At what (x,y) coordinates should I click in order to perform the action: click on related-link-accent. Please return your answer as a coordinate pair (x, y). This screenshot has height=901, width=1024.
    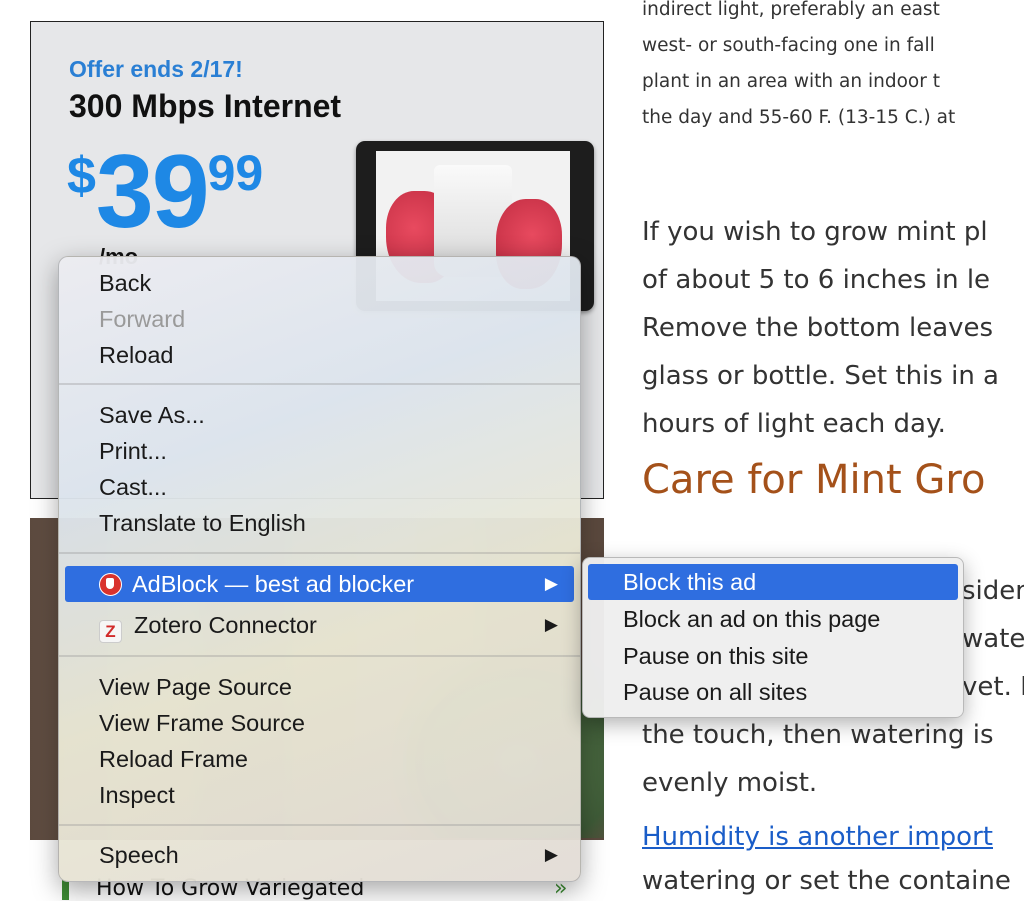
    Looking at the image, I should click on (65, 890).